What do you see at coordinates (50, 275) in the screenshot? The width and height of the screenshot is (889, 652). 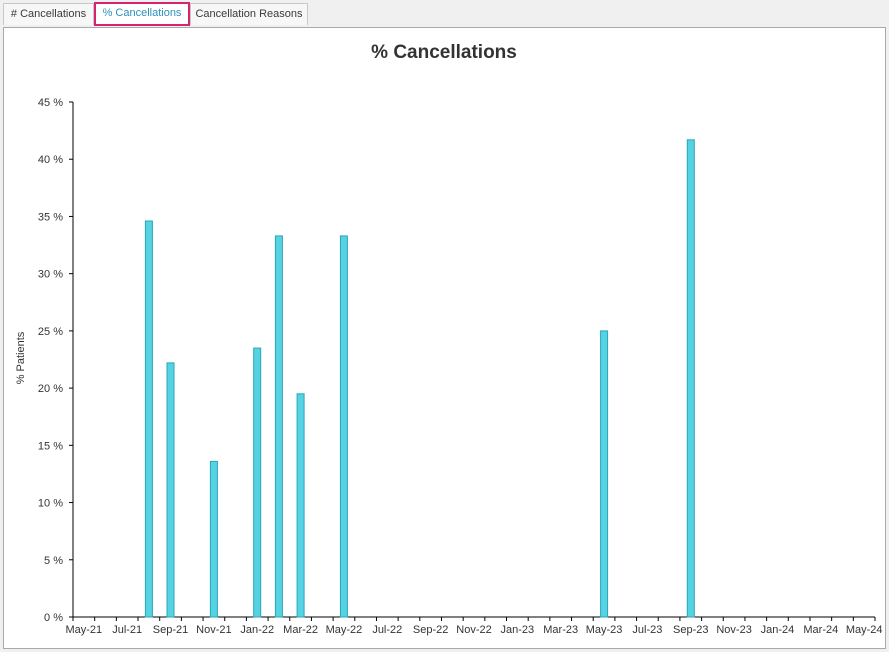 I see `y-tick-label: 30 %` at bounding box center [50, 275].